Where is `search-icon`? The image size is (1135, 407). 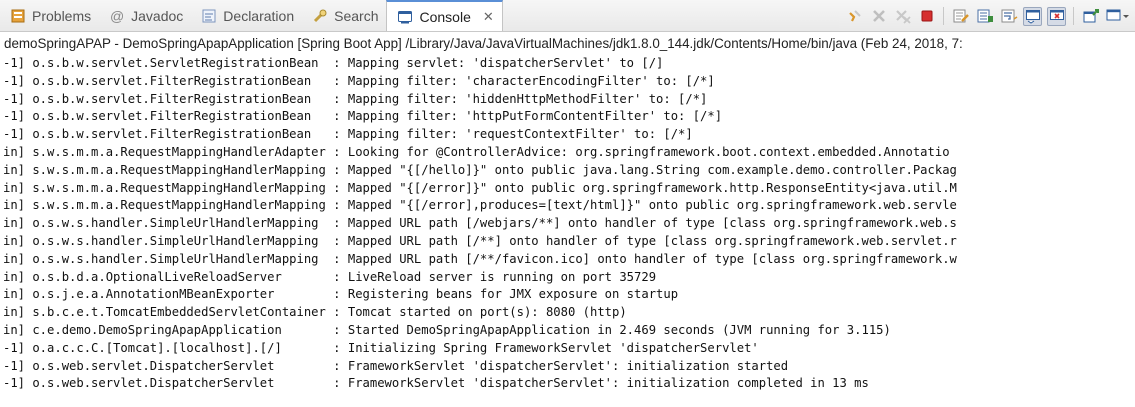
search-icon is located at coordinates (320, 16).